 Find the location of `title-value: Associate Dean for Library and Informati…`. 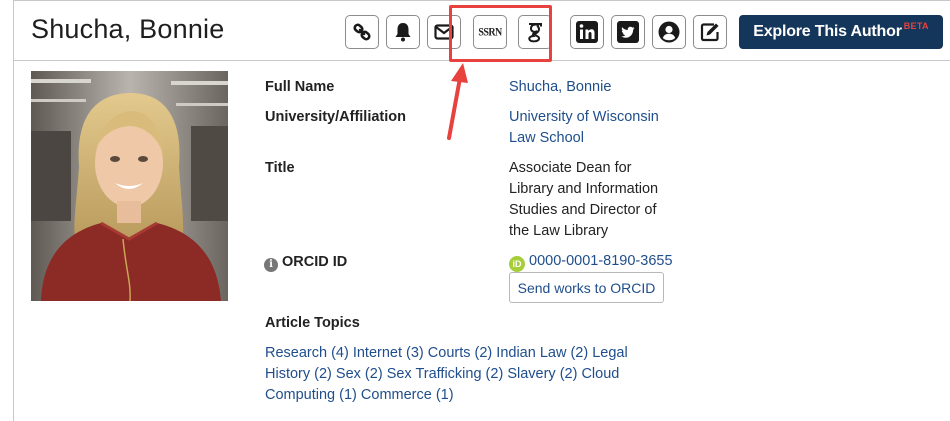

title-value: Associate Dean for Library and Informati… is located at coordinates (599, 200).